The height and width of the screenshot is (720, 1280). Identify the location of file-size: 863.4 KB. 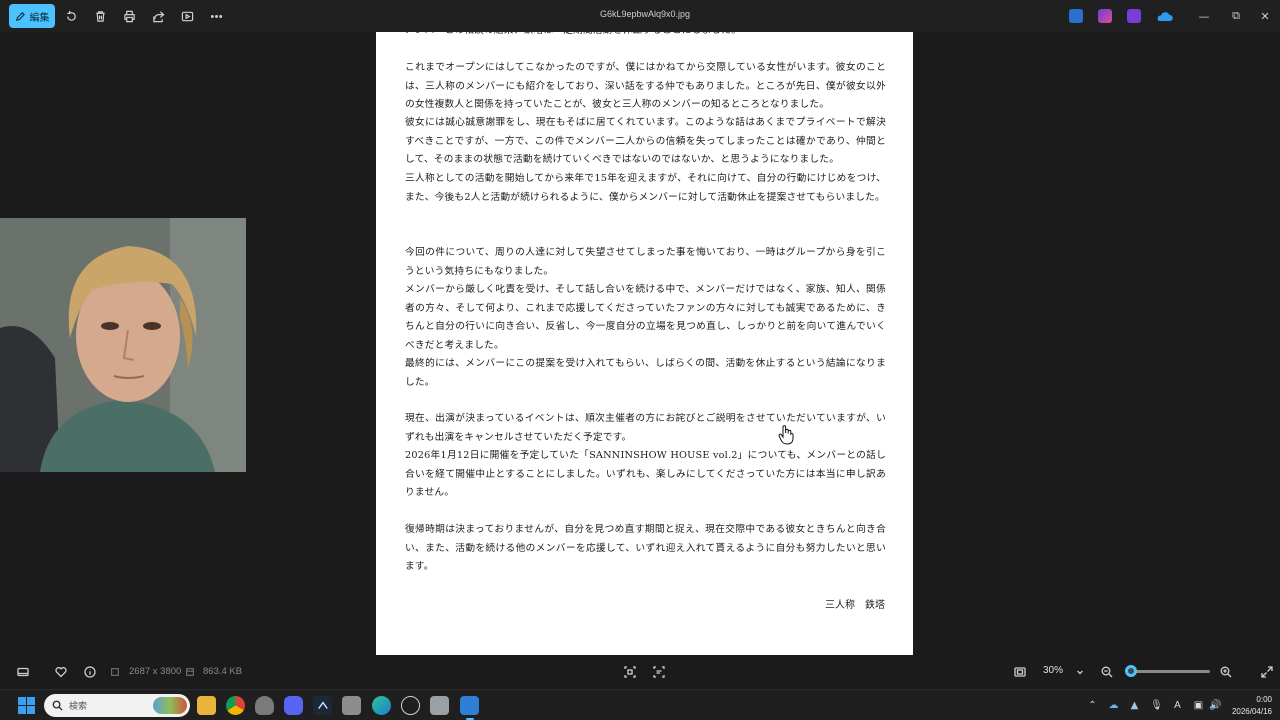
(223, 671).